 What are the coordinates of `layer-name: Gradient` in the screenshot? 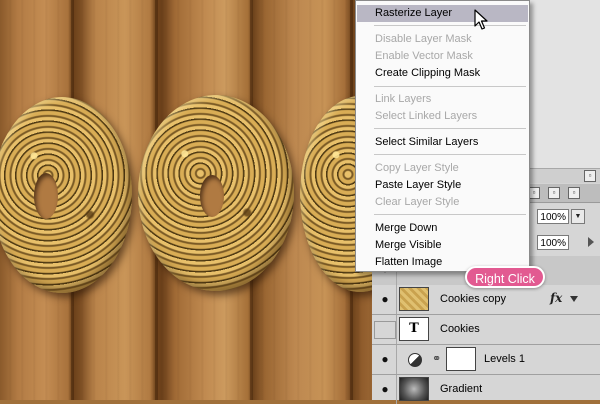 It's located at (461, 389).